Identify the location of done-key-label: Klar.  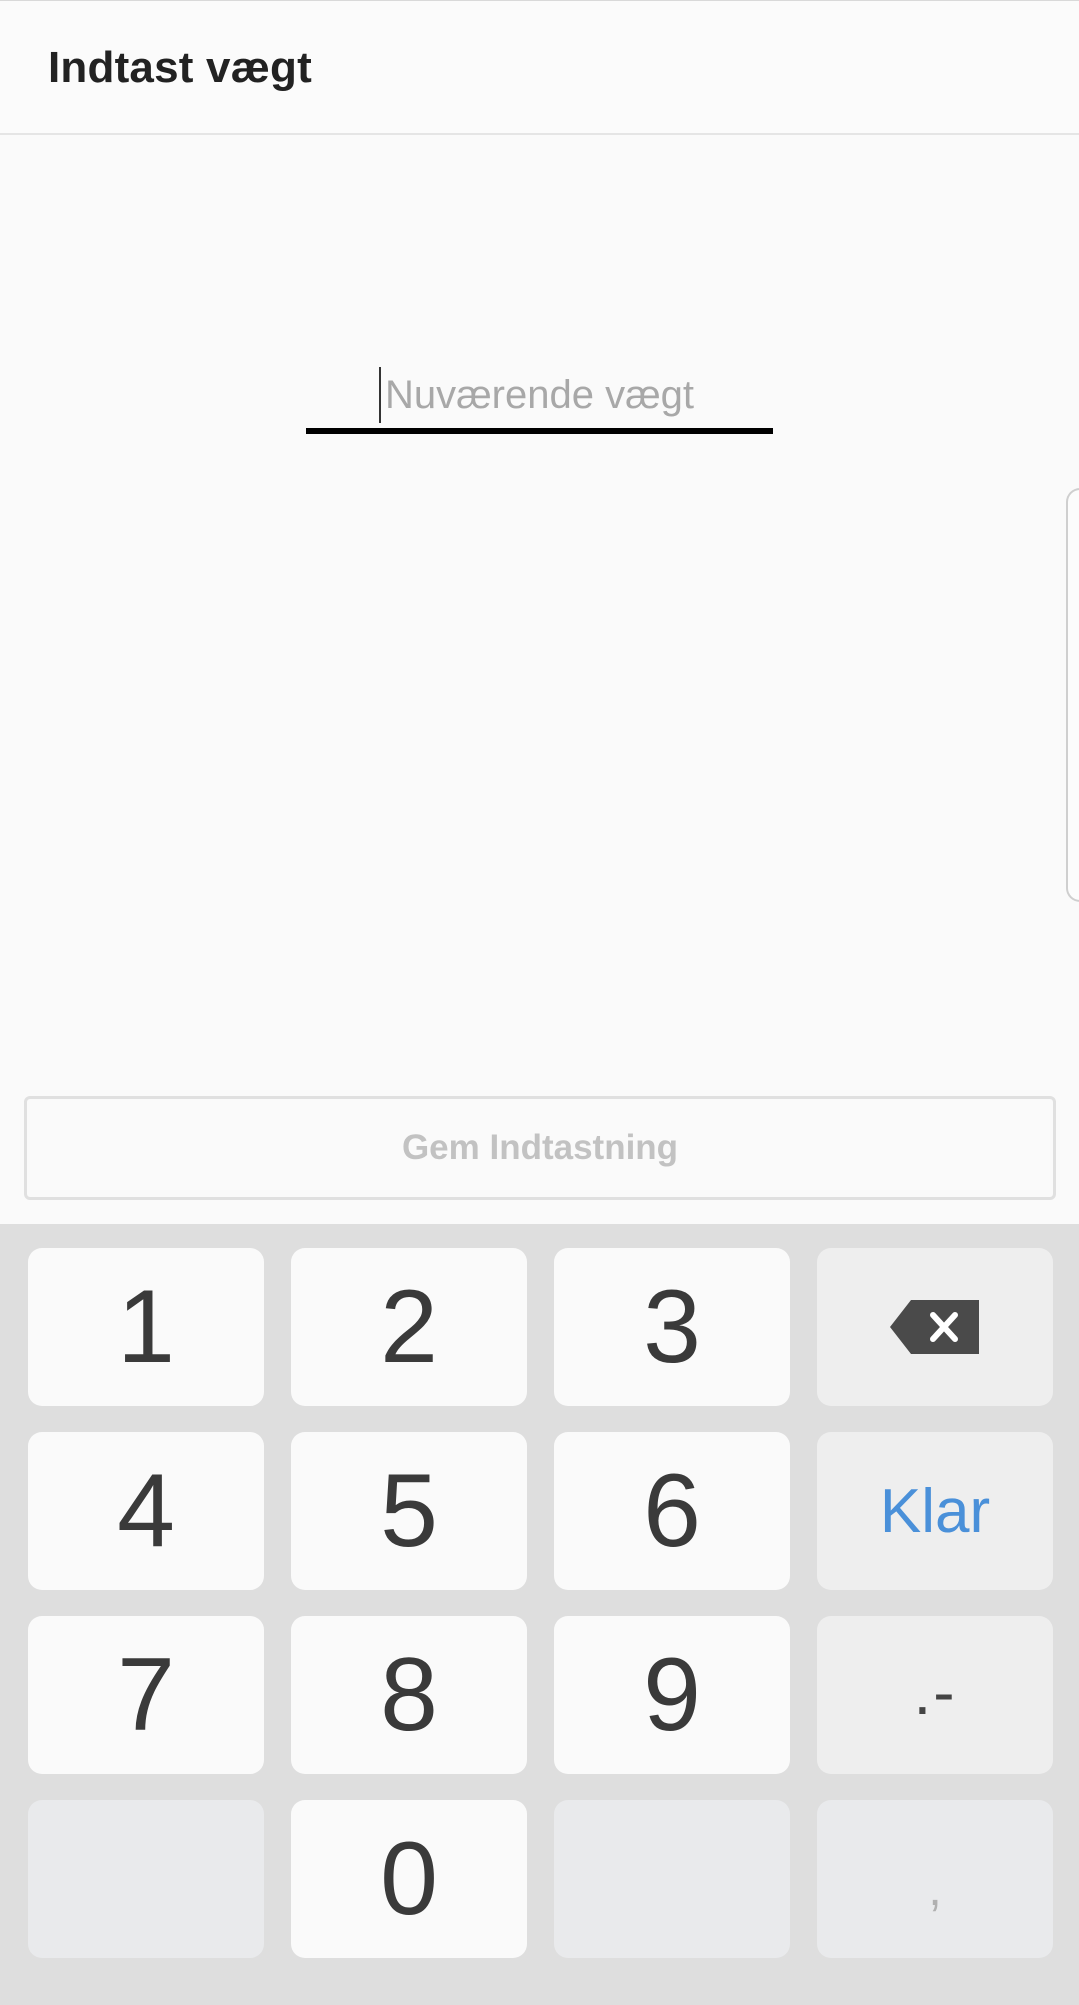
(935, 1511).